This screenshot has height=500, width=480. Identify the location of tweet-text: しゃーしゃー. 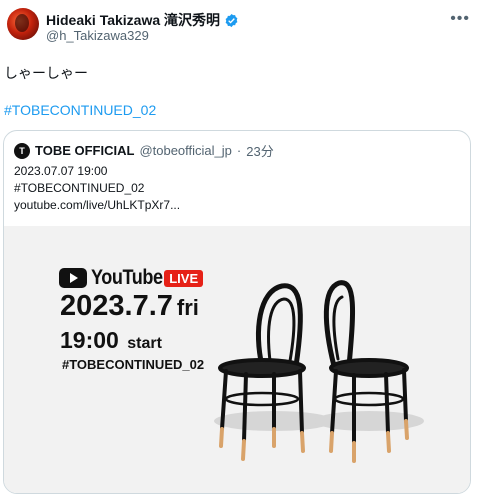
(46, 73).